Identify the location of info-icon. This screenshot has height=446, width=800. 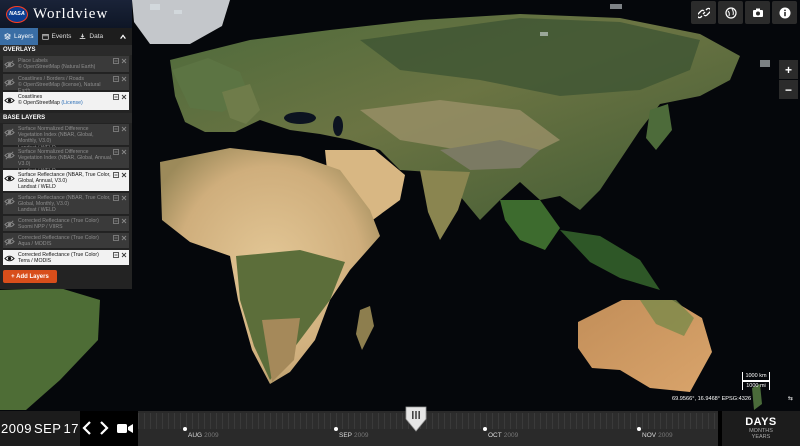
(784, 12).